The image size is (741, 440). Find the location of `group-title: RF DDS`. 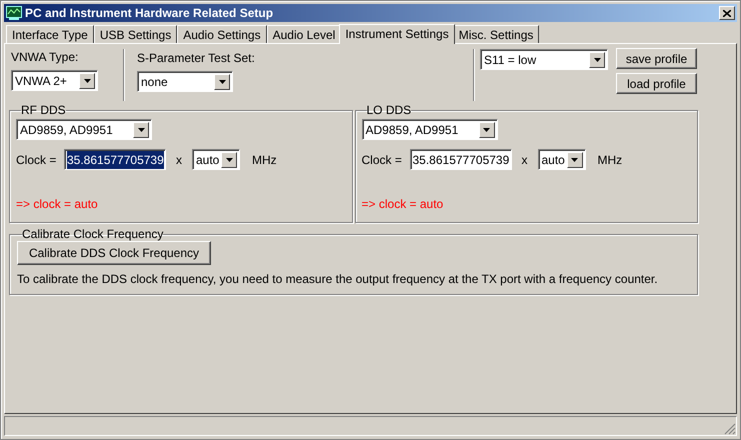

group-title: RF DDS is located at coordinates (43, 110).